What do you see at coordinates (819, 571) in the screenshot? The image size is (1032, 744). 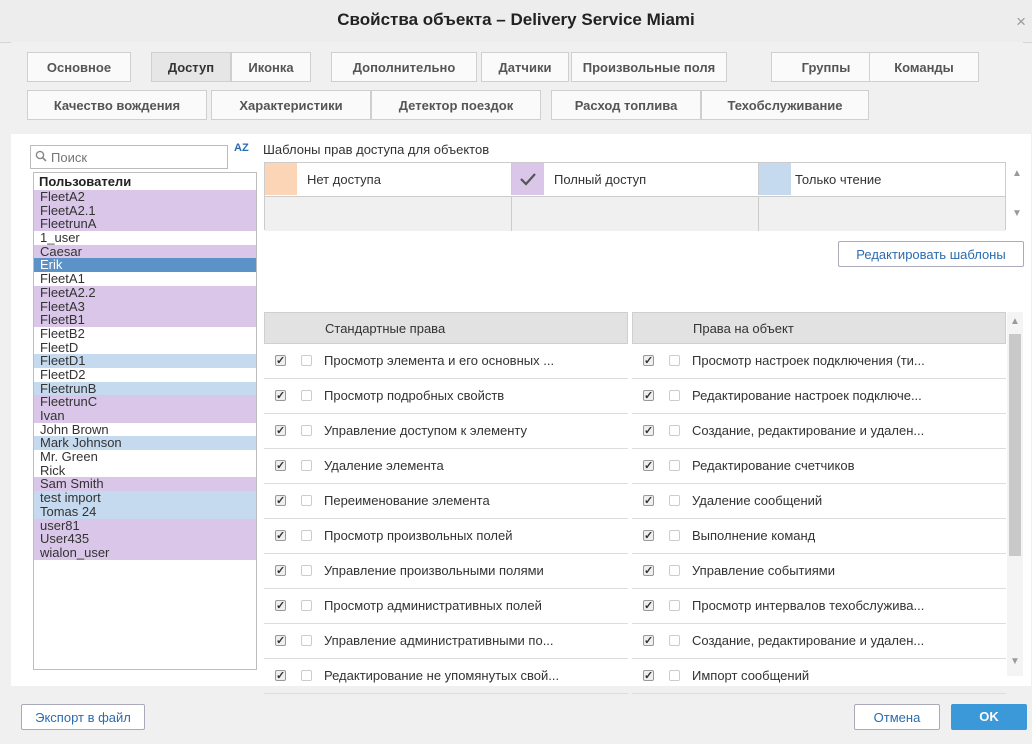 I see `right-row: Управление событиями` at bounding box center [819, 571].